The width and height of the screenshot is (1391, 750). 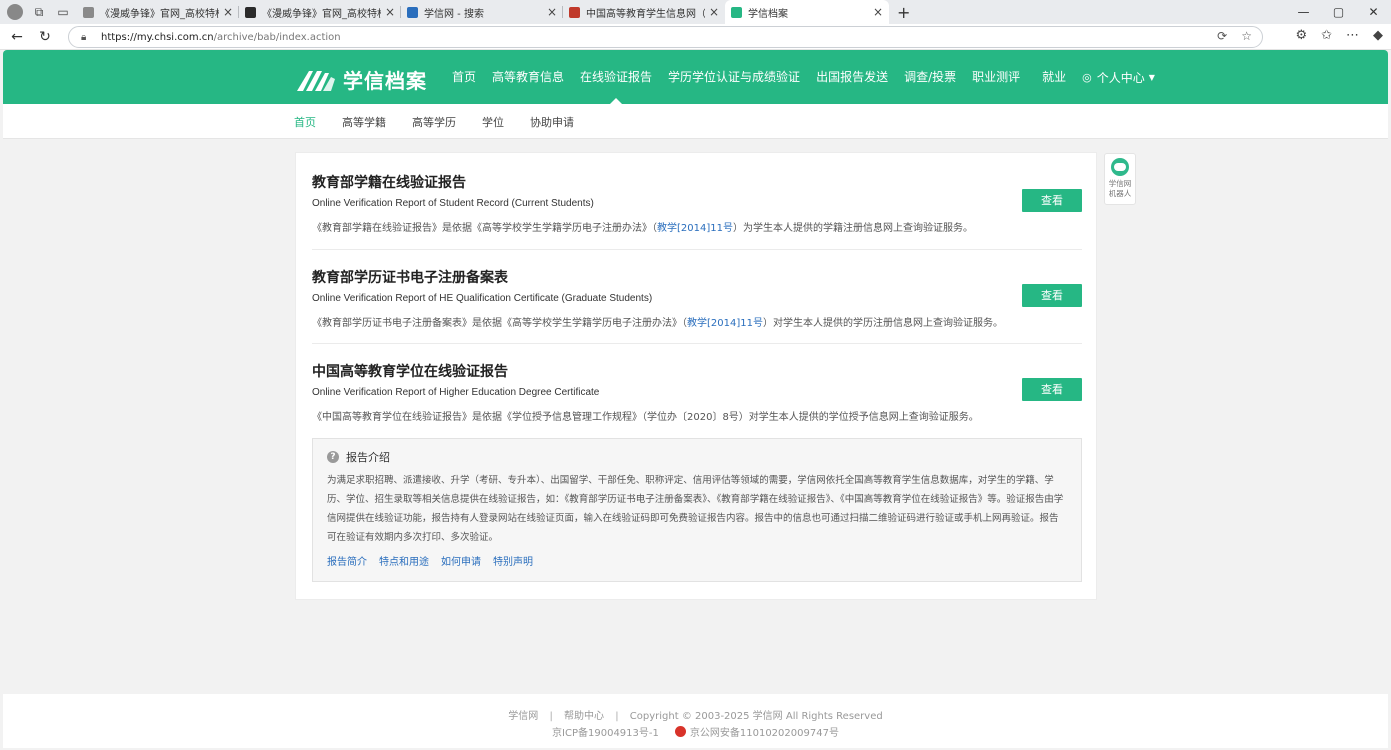 I want to click on user-center-menu: ◎ 个人中心 ▼, so click(x=1118, y=77).